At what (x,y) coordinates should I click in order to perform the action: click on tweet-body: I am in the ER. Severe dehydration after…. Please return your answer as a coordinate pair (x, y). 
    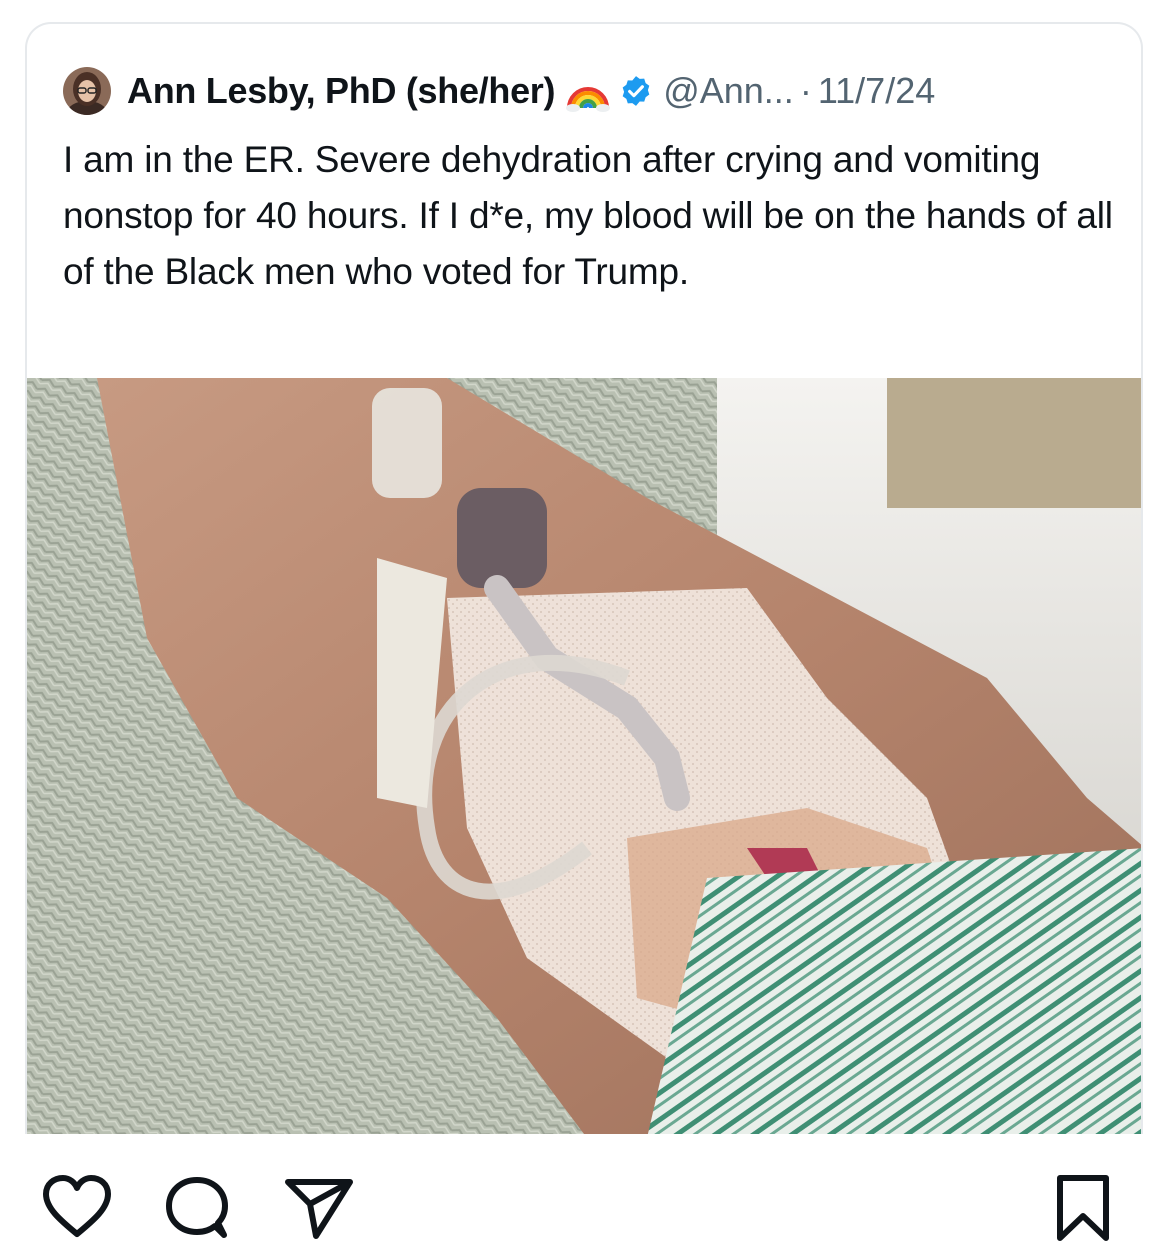
    Looking at the image, I should click on (588, 215).